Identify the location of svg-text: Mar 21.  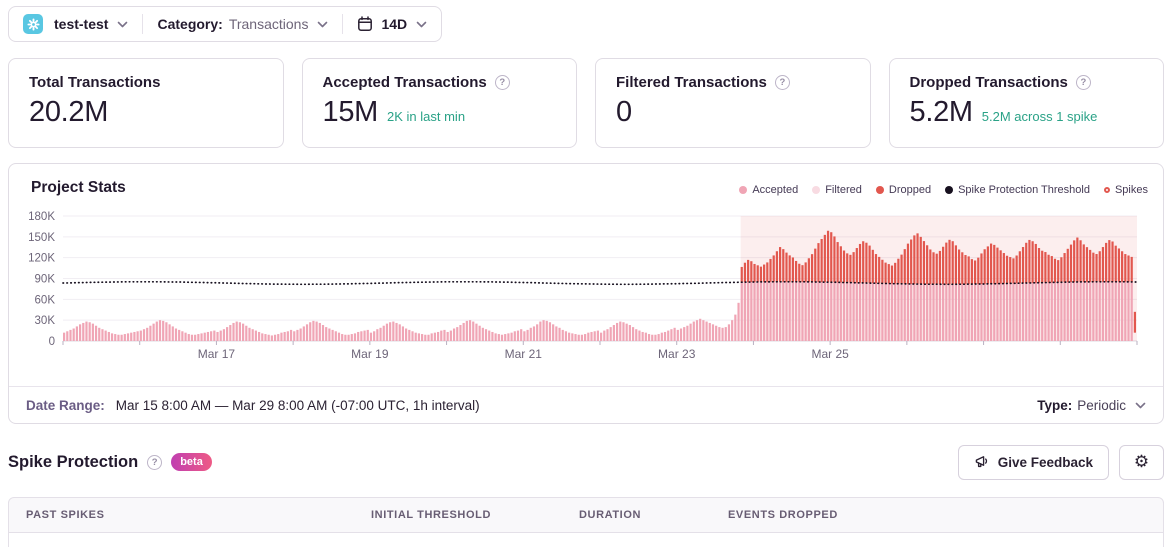
(524, 354).